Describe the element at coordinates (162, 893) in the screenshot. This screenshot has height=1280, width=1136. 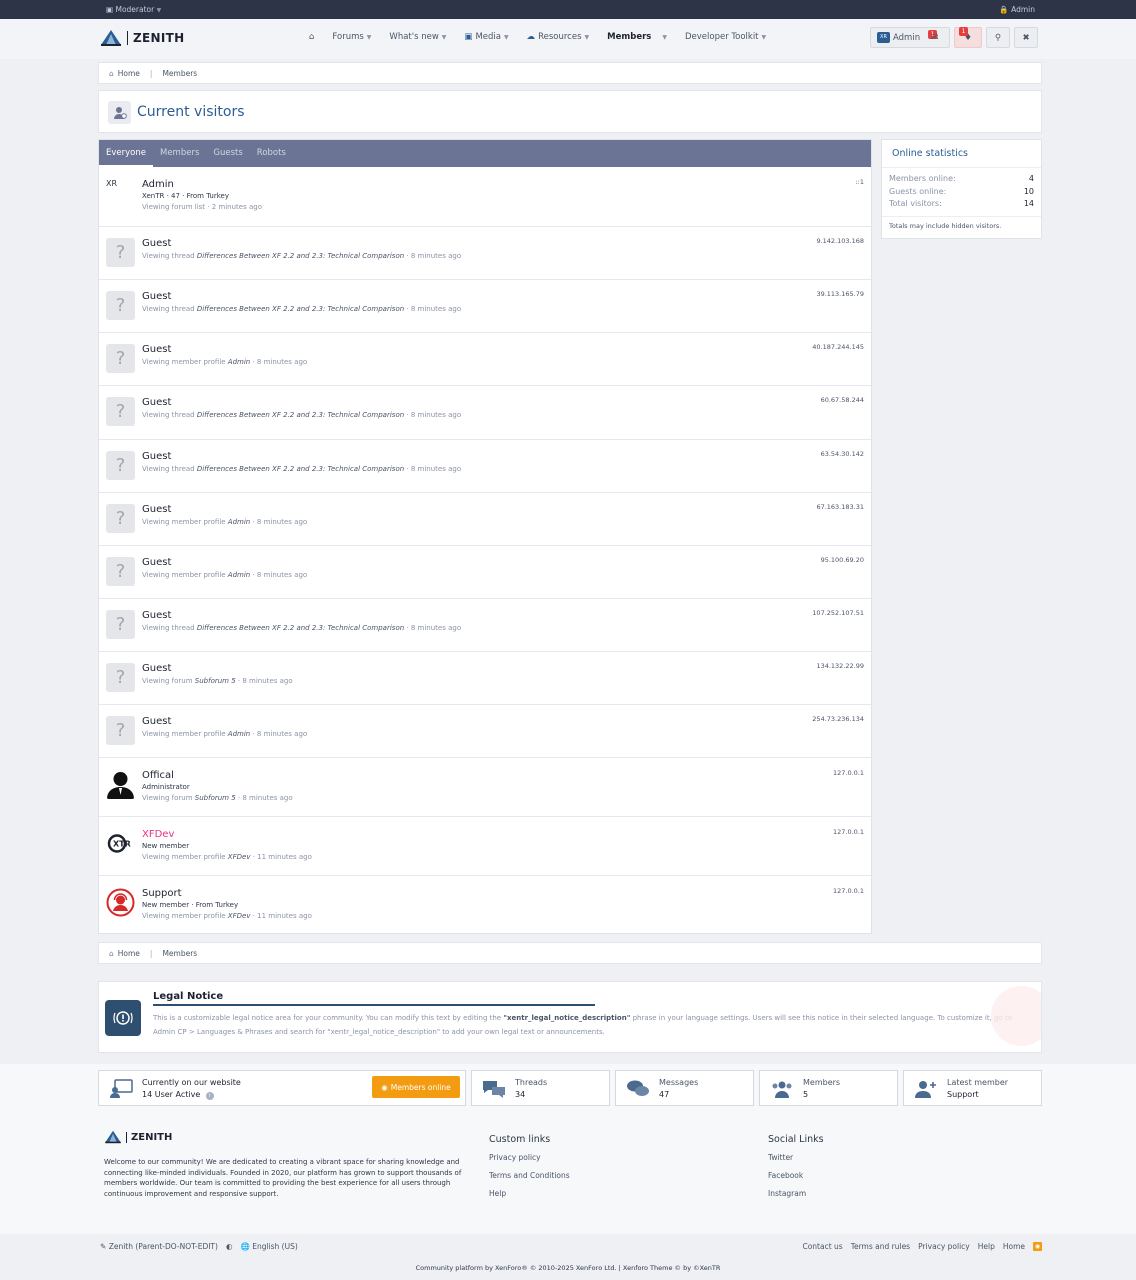
I see `visitor-name: Support` at that location.